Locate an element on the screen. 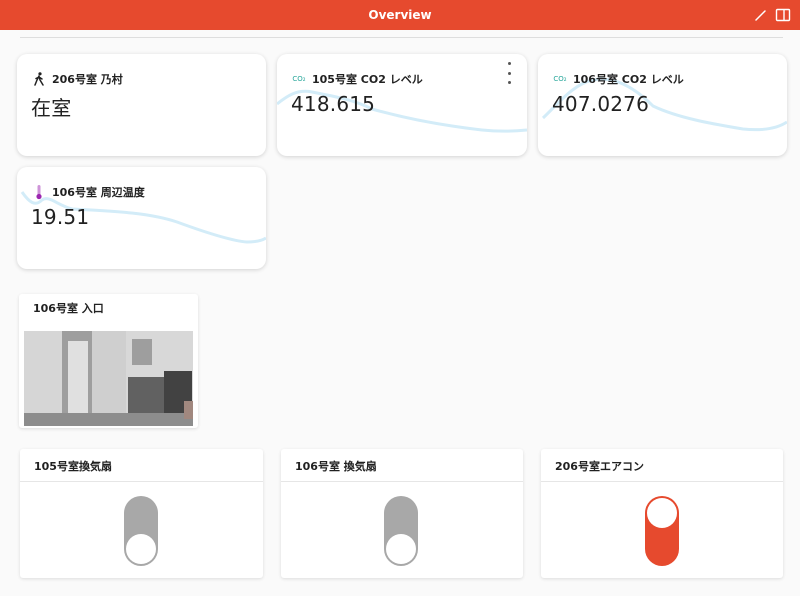 The image size is (800, 596). card-title: 106号室 換気扇 is located at coordinates (336, 466).